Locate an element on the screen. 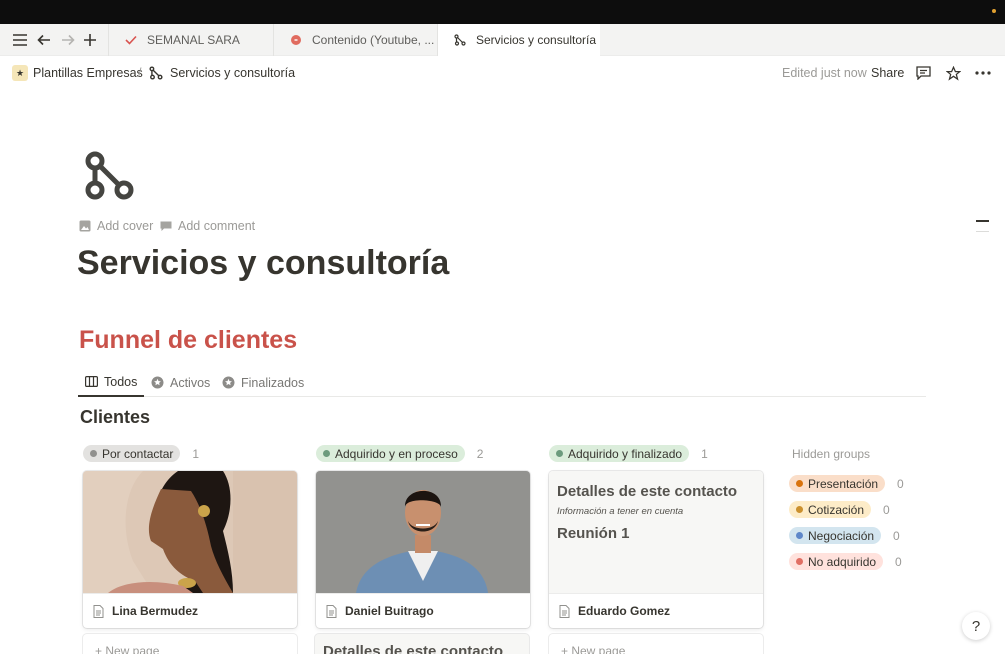 This screenshot has width=1005, height=654. page-title: Servicios y consultoría is located at coordinates (263, 263).